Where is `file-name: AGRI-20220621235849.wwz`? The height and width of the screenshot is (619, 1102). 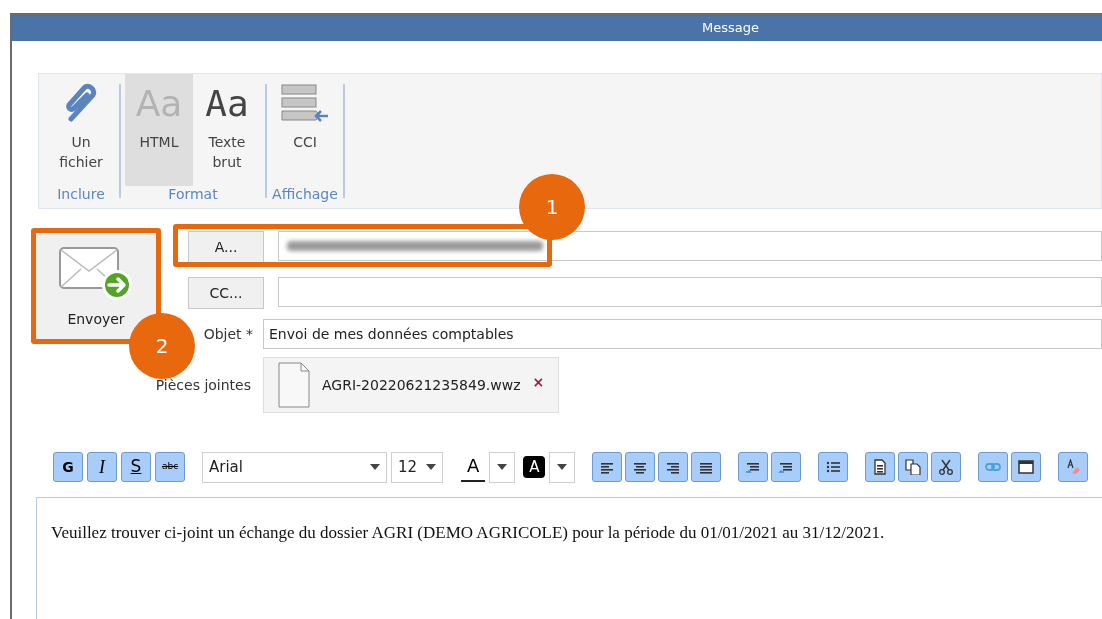 file-name: AGRI-20220621235849.wwz is located at coordinates (421, 385).